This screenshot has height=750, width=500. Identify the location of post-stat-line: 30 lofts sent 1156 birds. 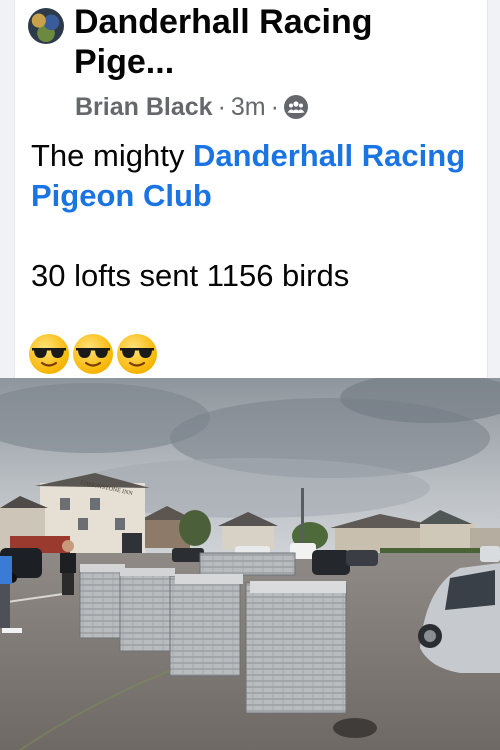
(190, 275).